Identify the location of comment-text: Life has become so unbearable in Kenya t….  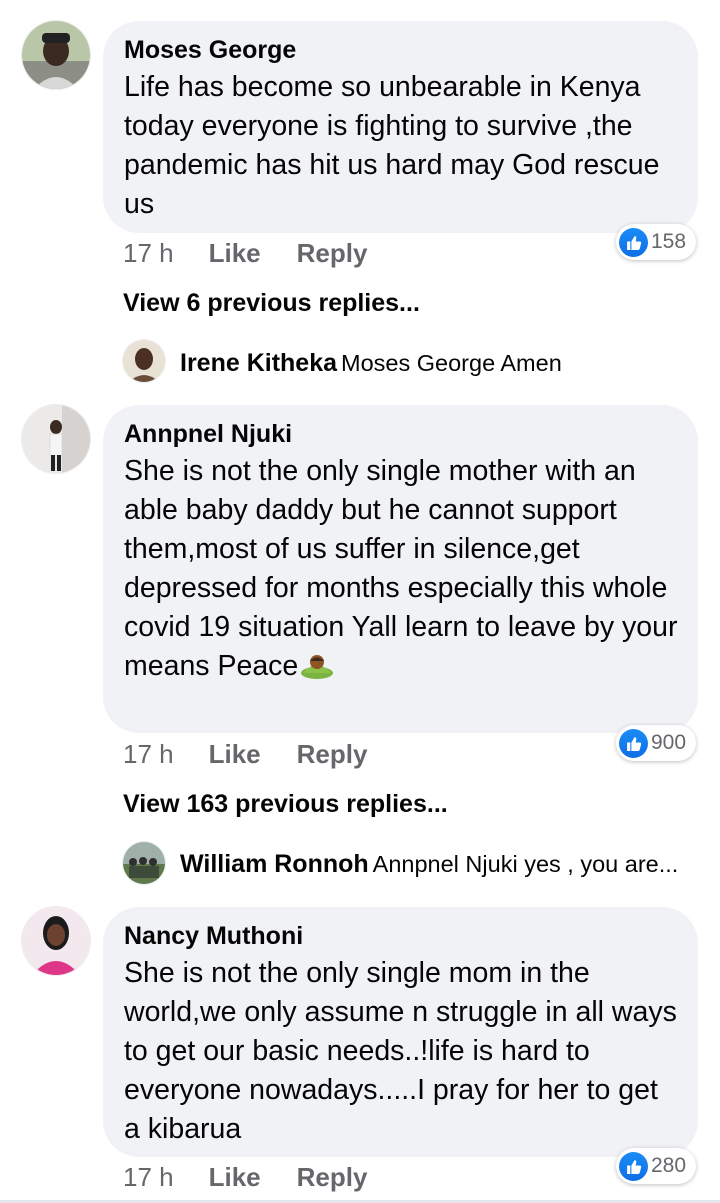
(396, 145).